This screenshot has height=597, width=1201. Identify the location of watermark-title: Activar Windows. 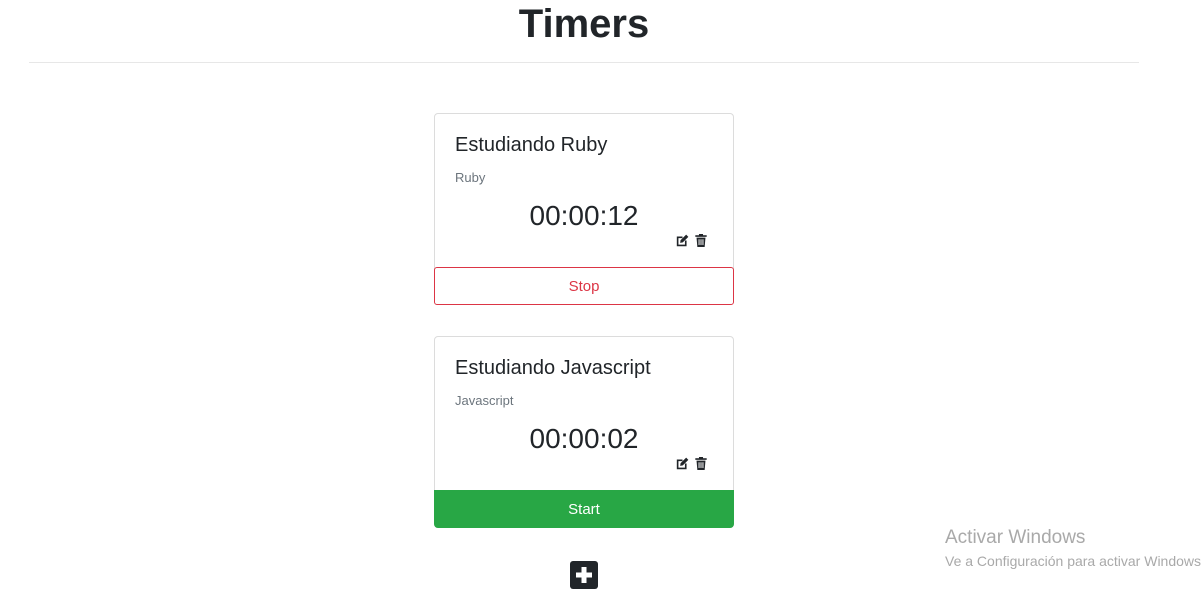
(1015, 537).